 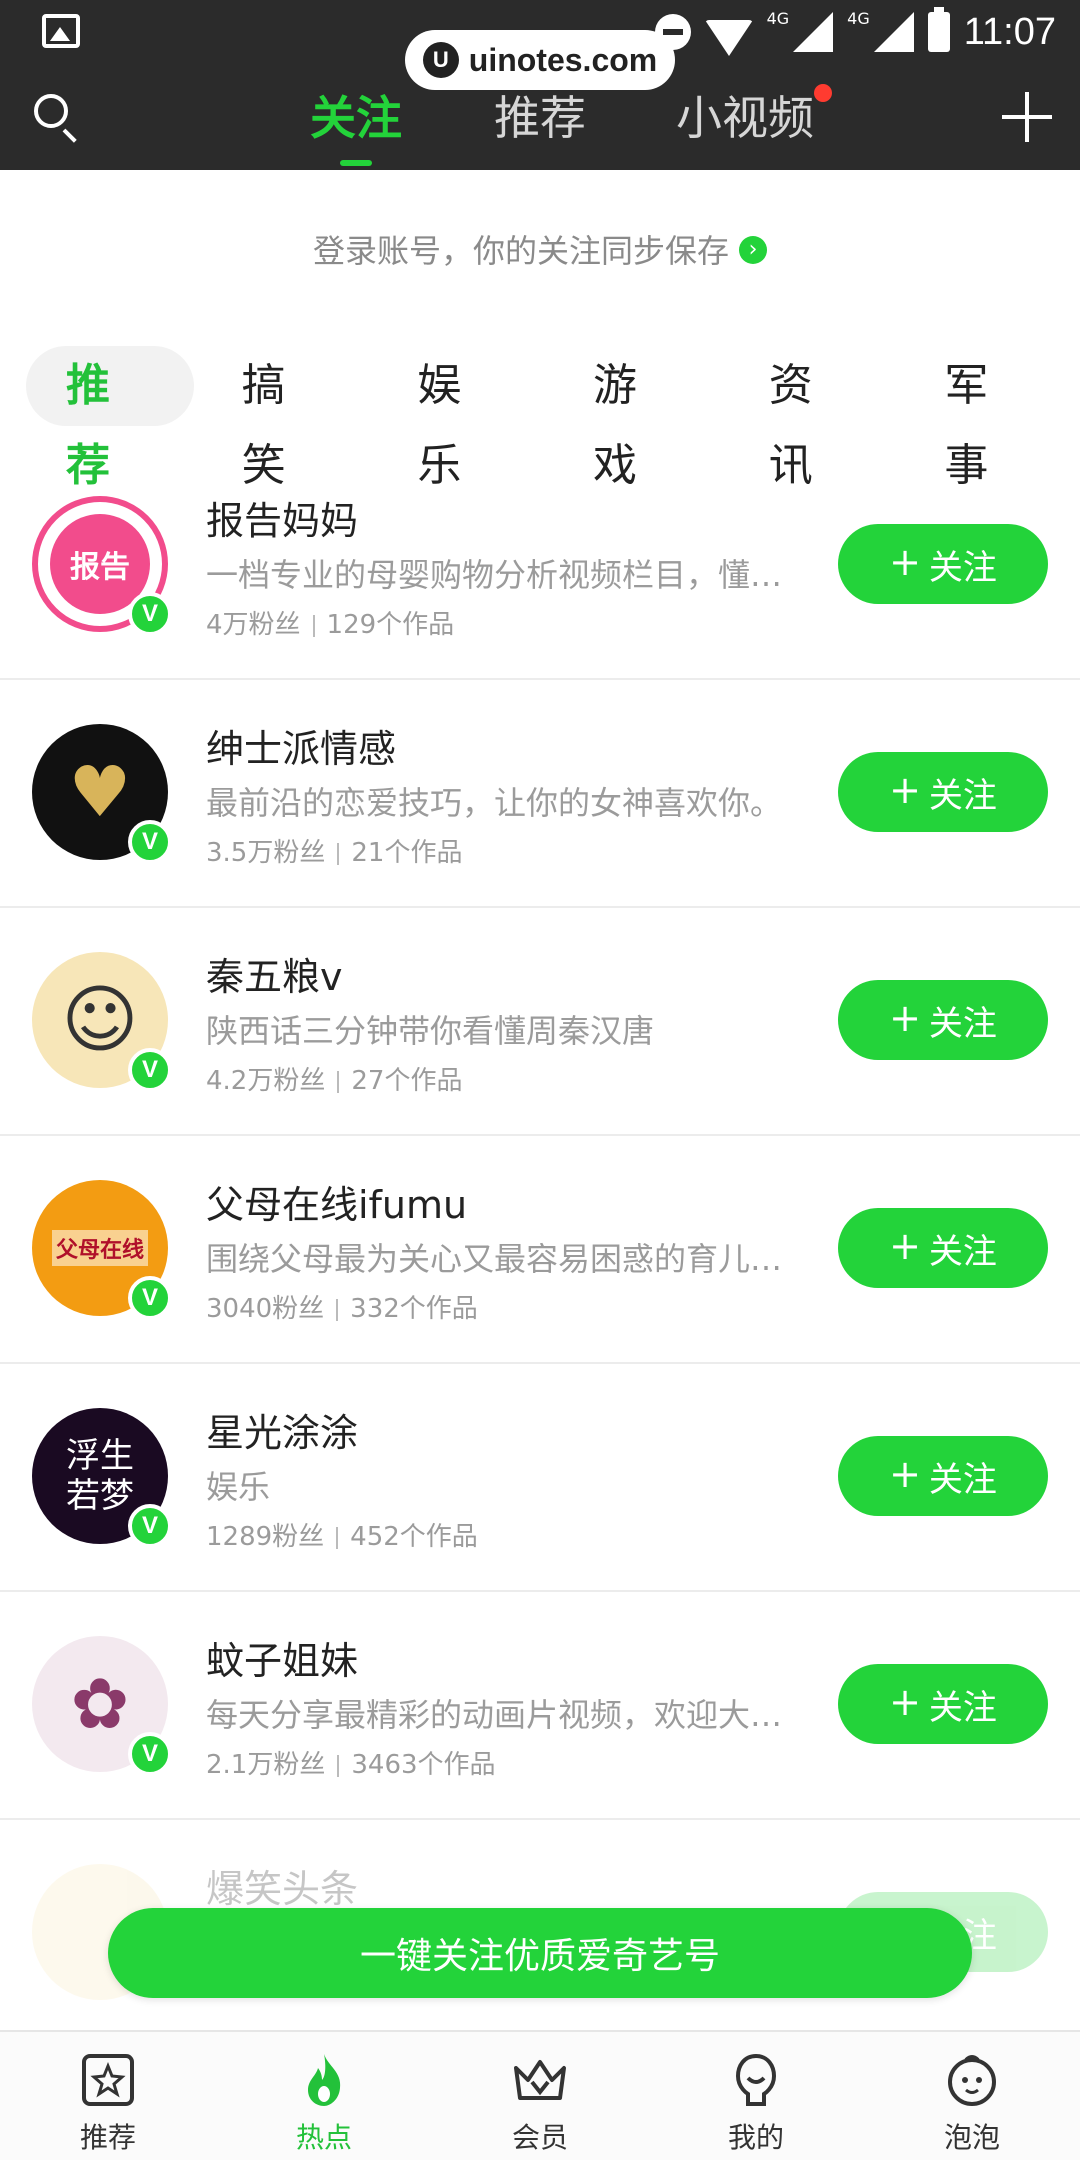 What do you see at coordinates (563, 59) in the screenshot?
I see `watermark-text: uinotes.com` at bounding box center [563, 59].